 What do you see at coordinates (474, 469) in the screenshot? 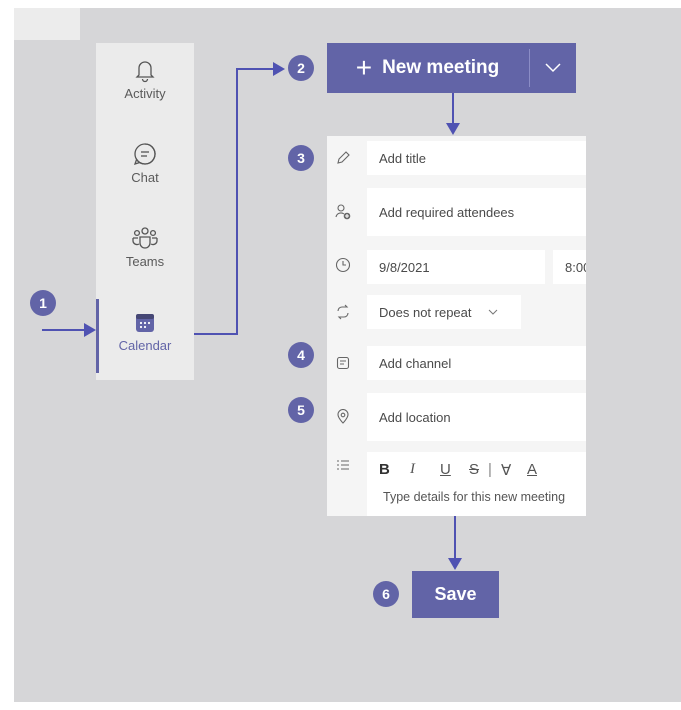
I see `strikethrough-button: S` at bounding box center [474, 469].